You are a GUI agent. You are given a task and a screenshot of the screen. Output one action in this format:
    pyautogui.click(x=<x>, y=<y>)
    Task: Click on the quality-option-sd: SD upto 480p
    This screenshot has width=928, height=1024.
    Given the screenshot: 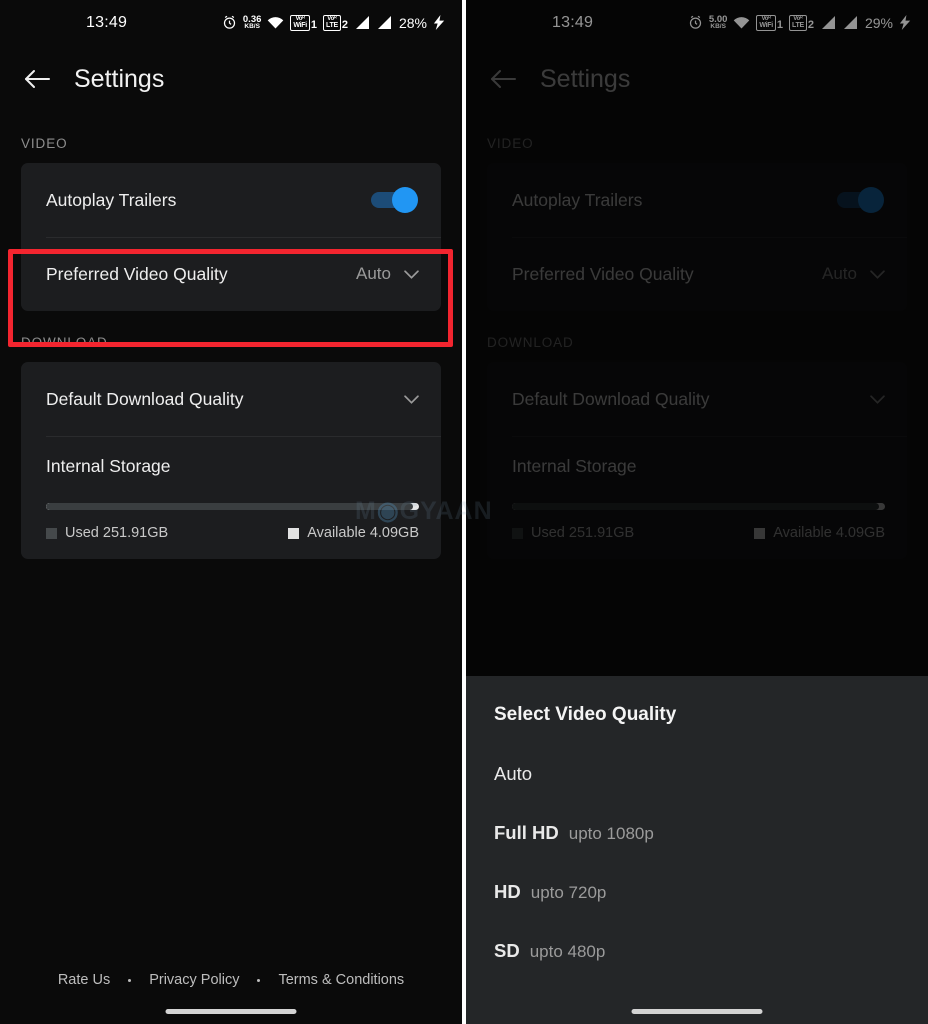 What is the action you would take?
    pyautogui.click(x=697, y=951)
    